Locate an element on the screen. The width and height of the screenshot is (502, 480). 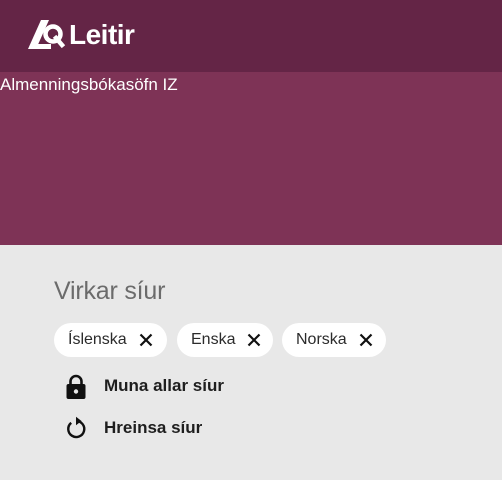
logo-text: Leitir is located at coordinates (102, 34).